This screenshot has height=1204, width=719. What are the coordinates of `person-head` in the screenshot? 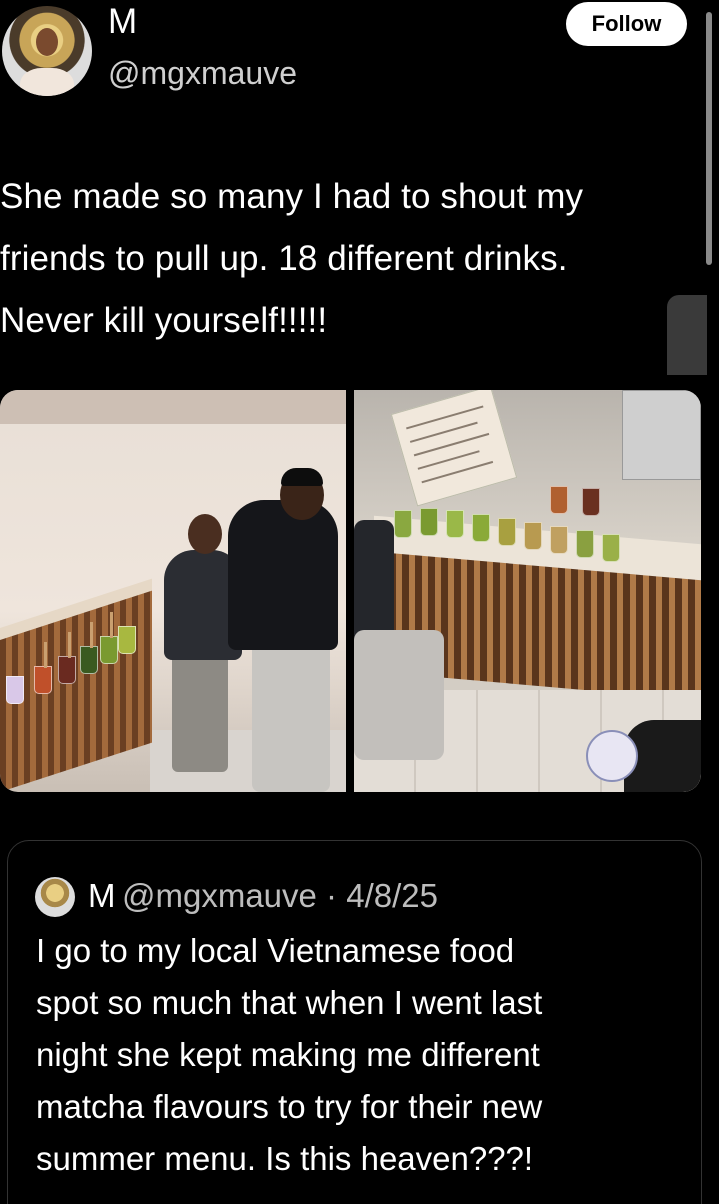 It's located at (205, 534).